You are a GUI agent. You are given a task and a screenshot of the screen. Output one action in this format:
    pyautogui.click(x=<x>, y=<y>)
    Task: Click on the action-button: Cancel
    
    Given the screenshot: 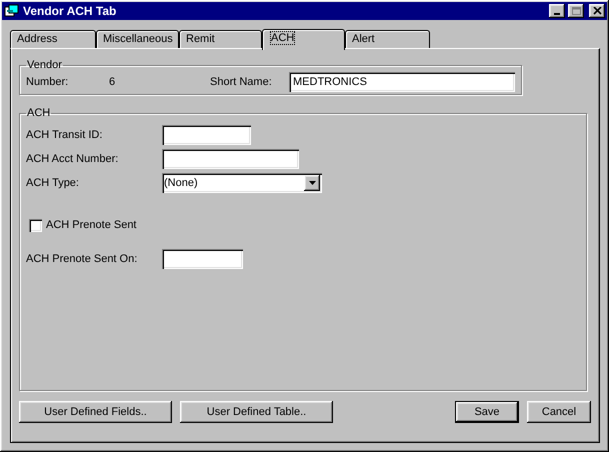 What is the action you would take?
    pyautogui.click(x=559, y=412)
    